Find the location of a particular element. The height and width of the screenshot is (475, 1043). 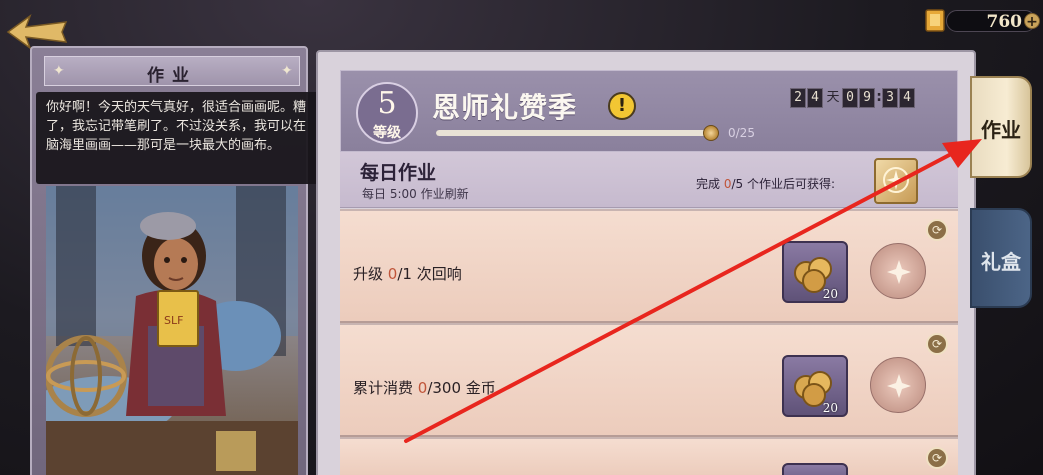

left-panel-title: 作业 is located at coordinates (172, 76).